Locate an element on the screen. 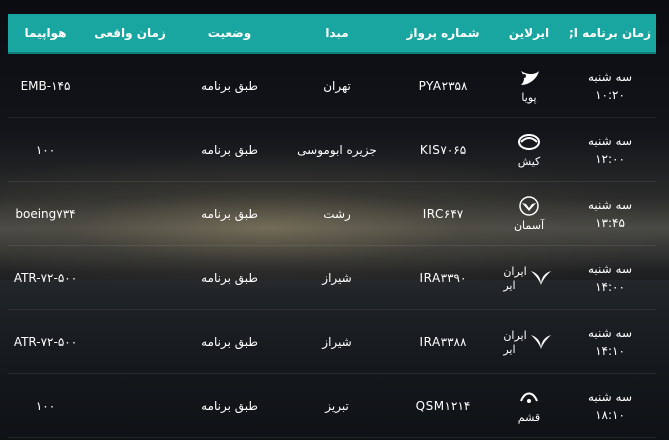 Image resolution: width=669 pixels, height=440 pixels. time-label: ۱۴:۰۰ is located at coordinates (610, 286).